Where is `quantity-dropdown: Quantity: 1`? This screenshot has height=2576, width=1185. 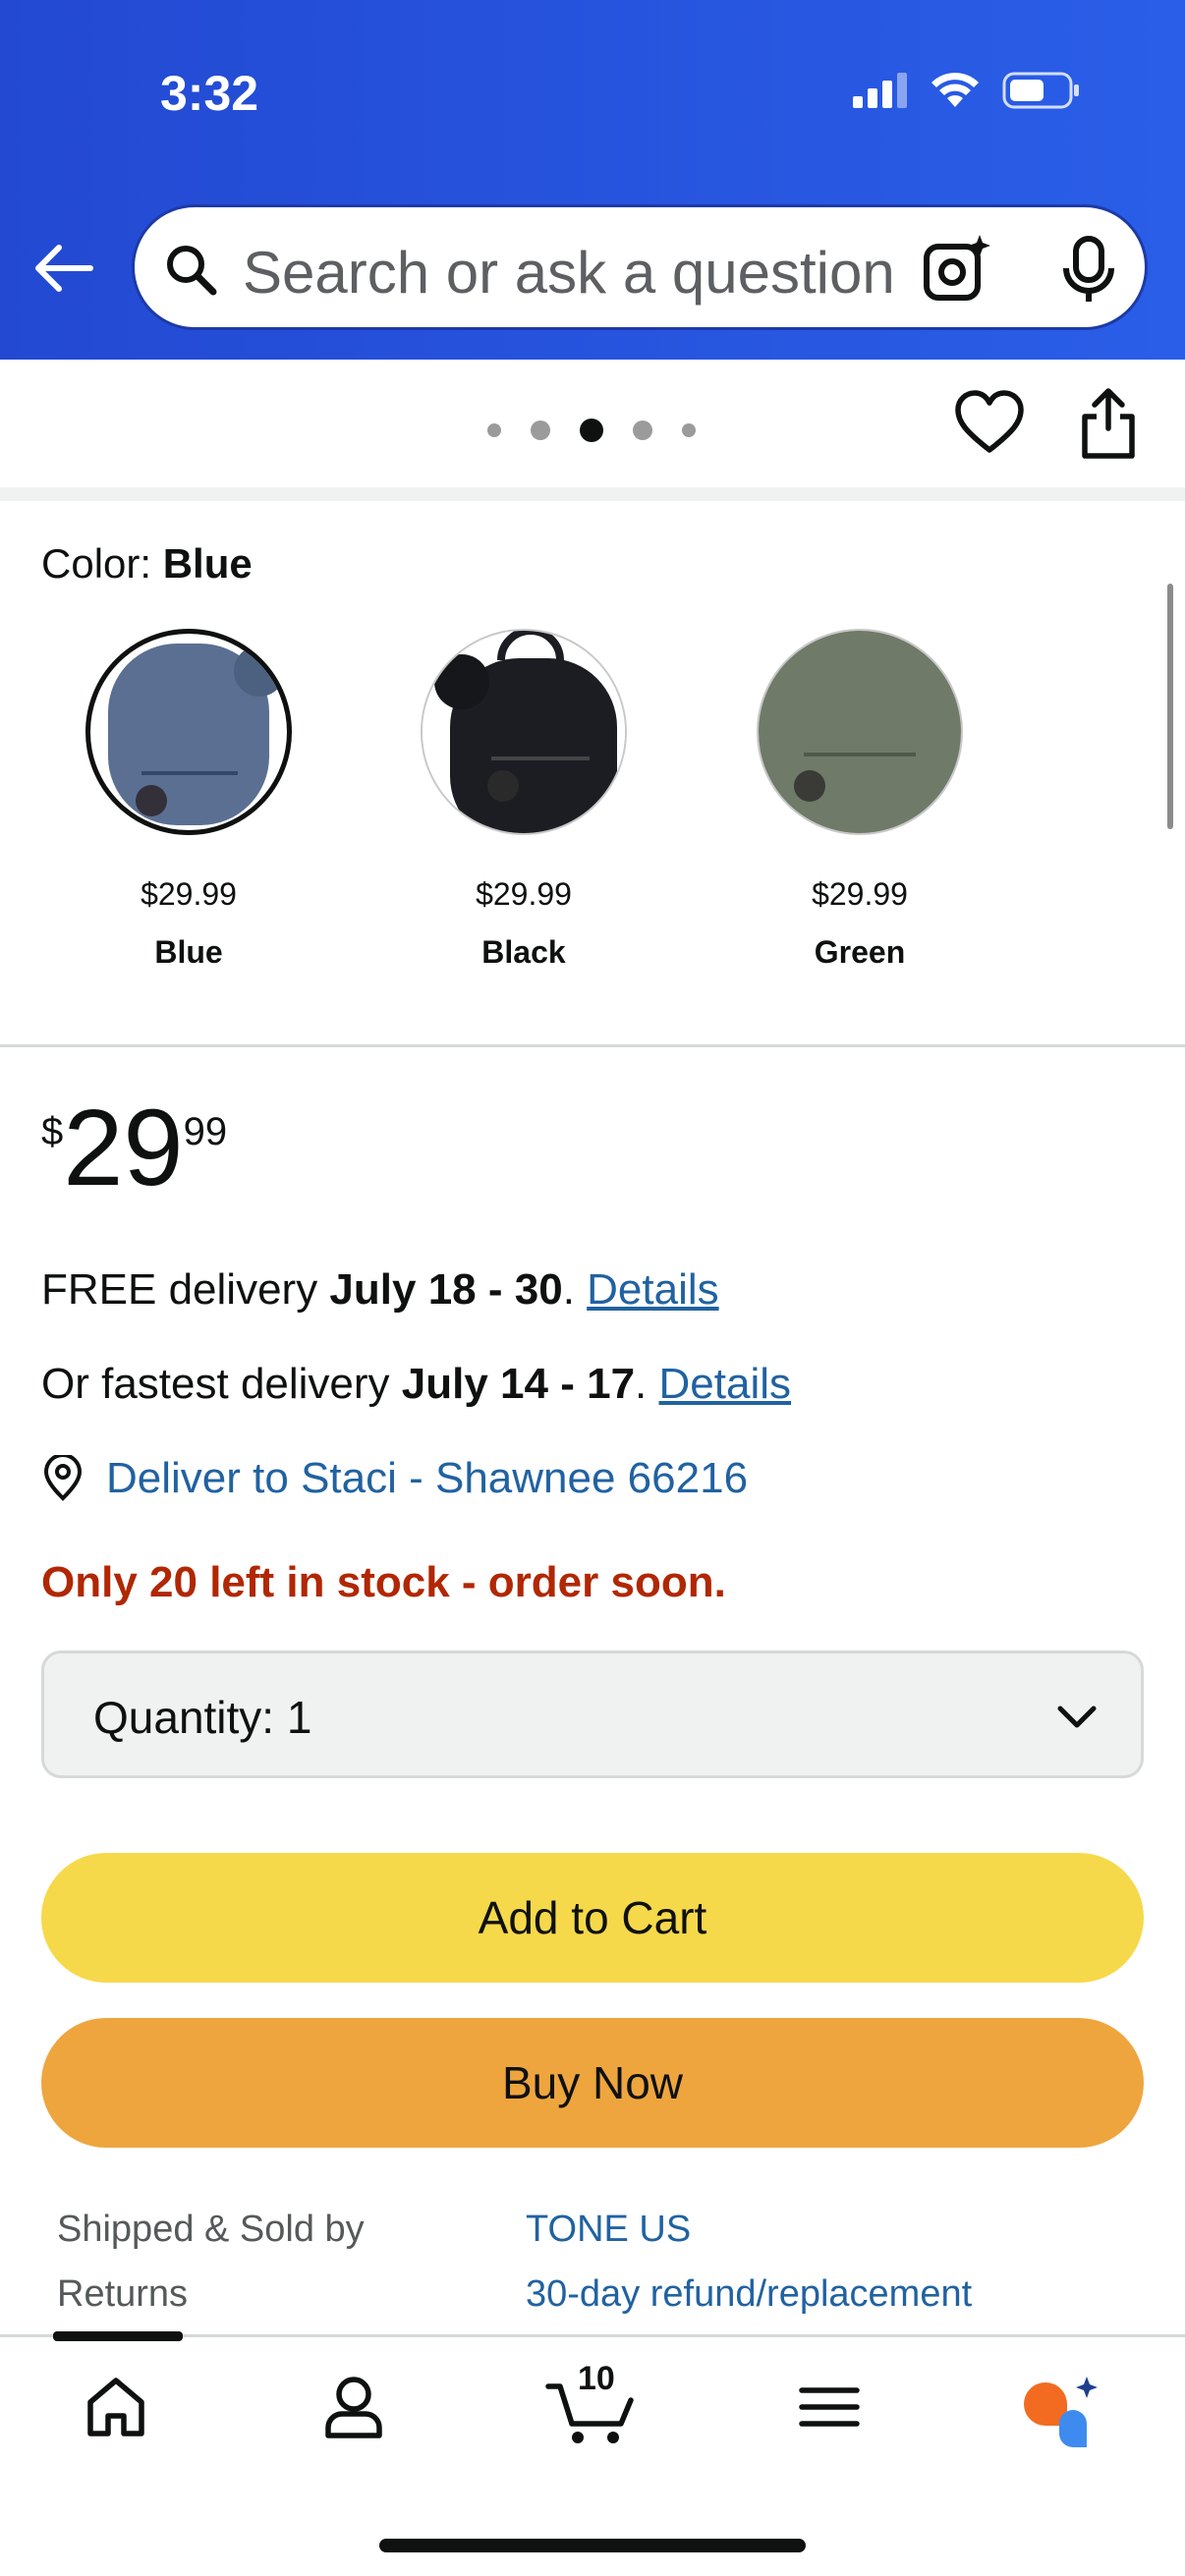
quantity-dropdown: Quantity: 1 is located at coordinates (592, 1714).